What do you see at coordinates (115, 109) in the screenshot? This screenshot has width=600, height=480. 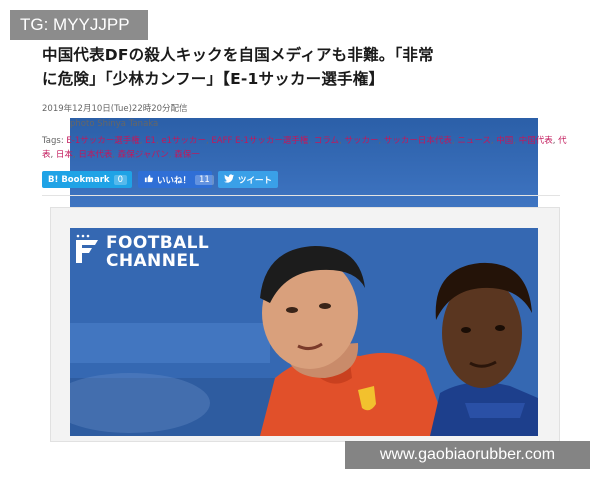 I see `publish-date: 2019年12月10日(Tue)22時20分配信` at bounding box center [115, 109].